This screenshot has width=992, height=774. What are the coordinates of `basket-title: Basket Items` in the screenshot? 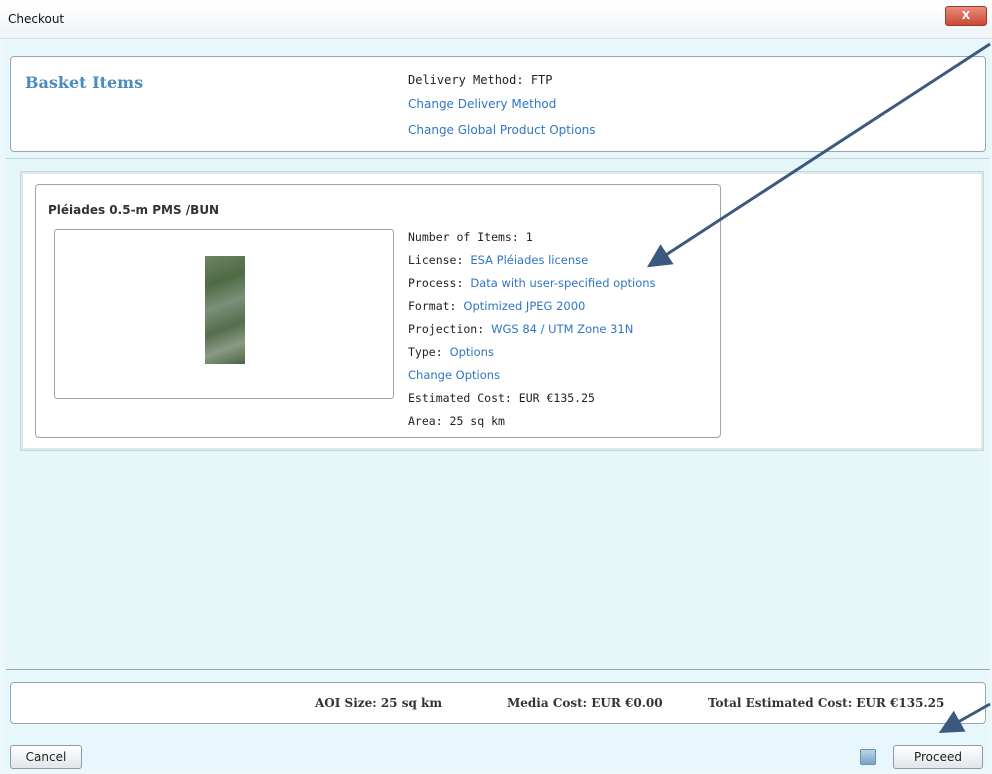 It's located at (84, 82).